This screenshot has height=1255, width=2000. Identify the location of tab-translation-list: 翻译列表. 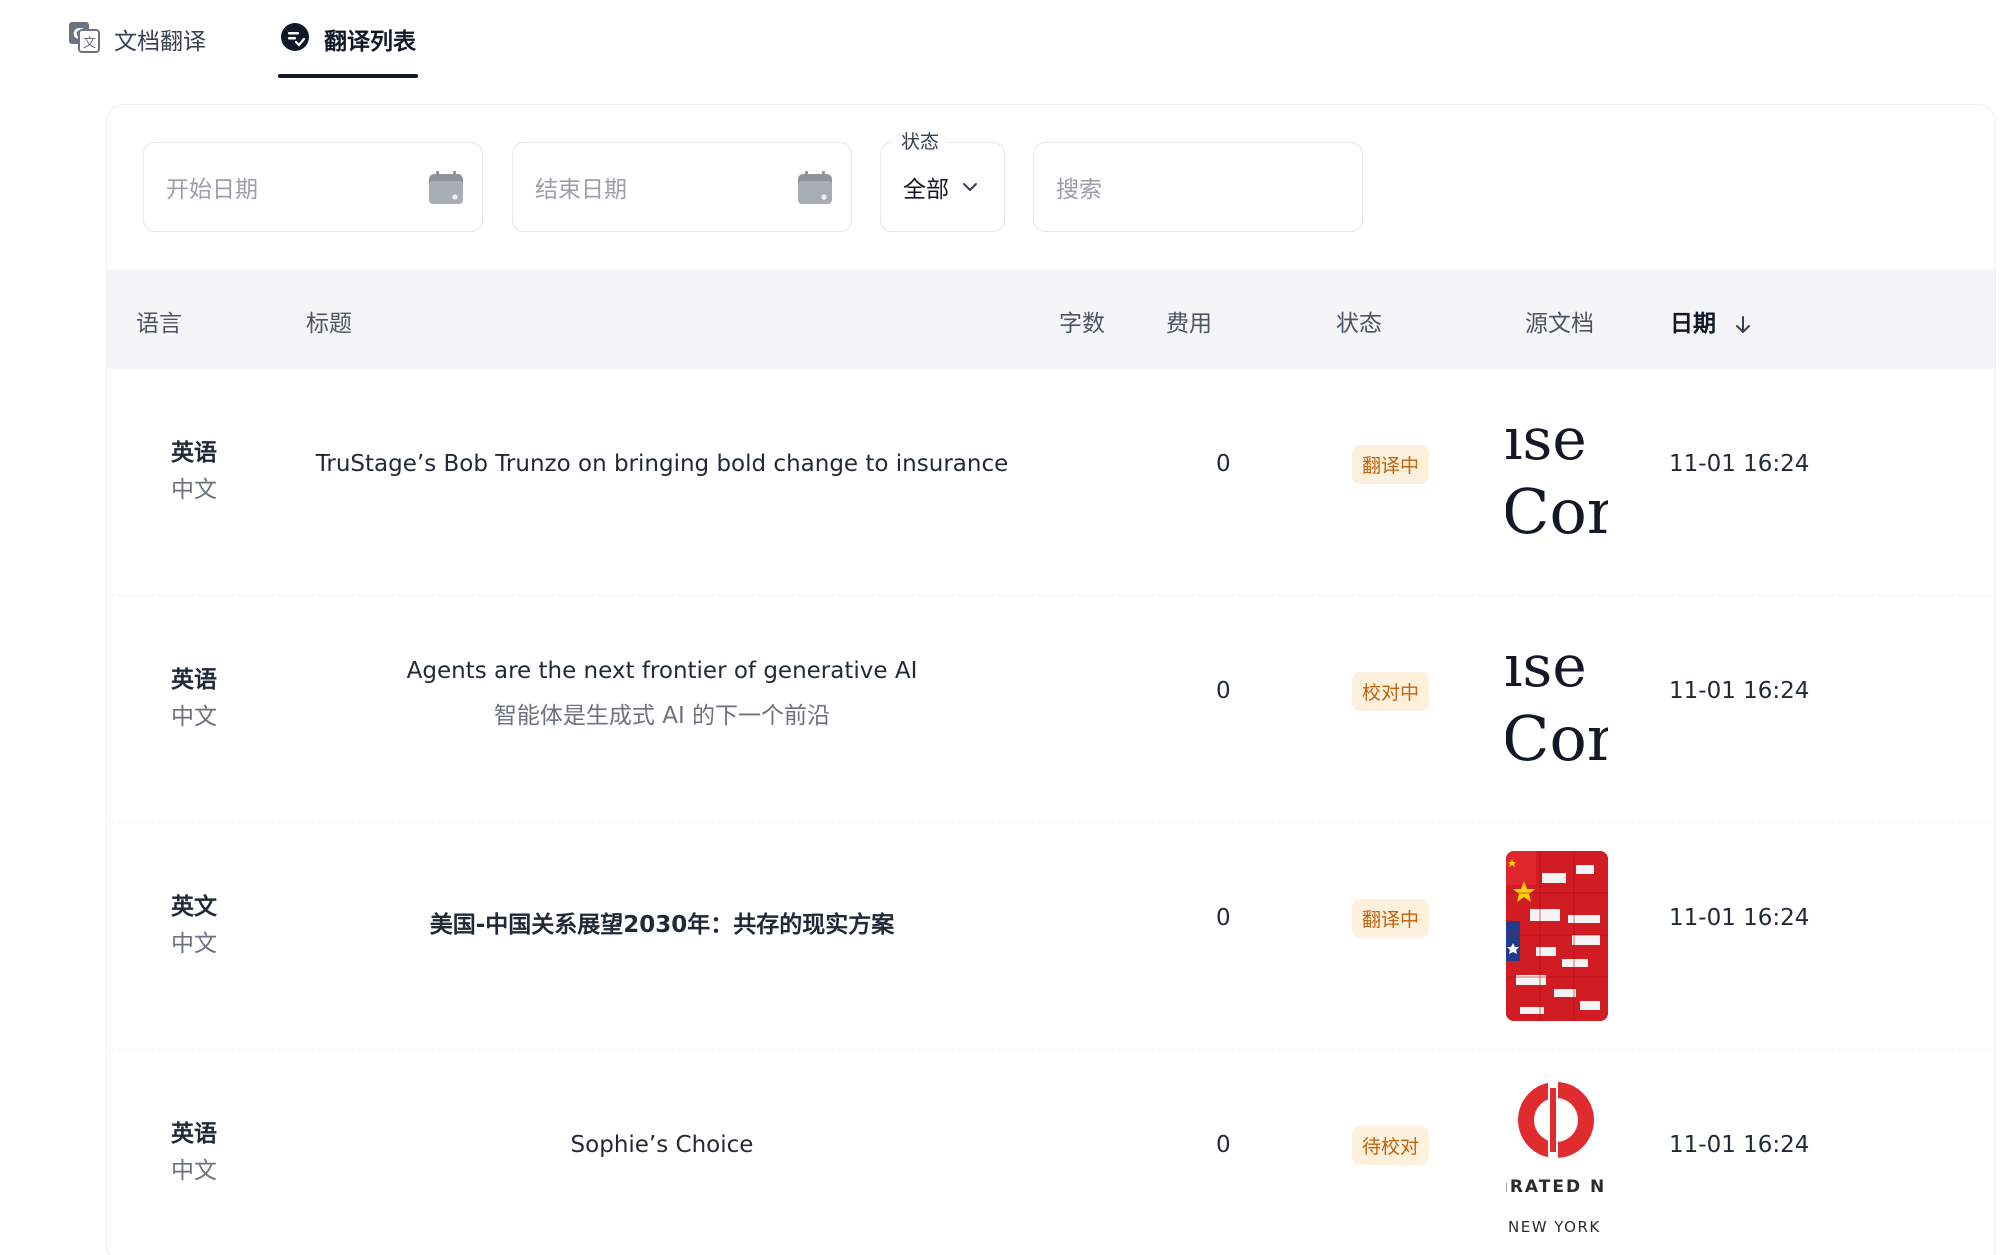
(348, 39).